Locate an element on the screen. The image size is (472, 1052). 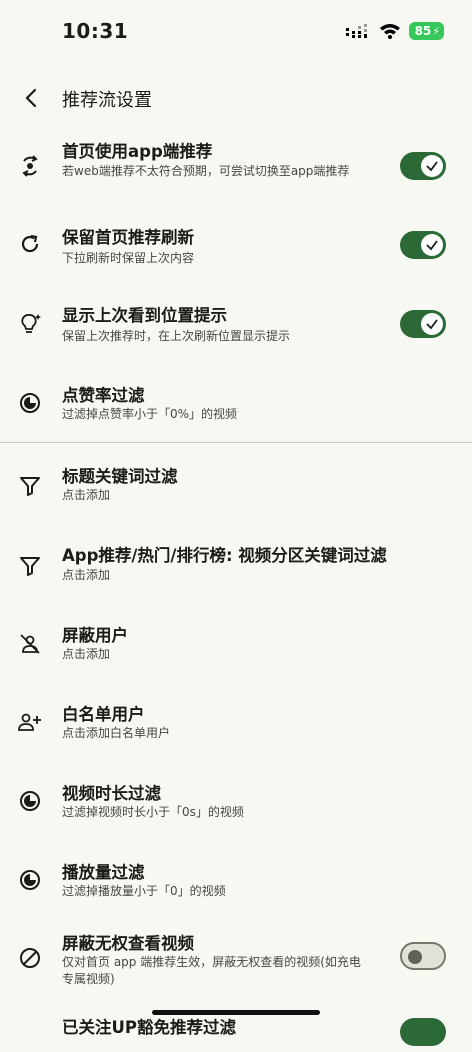
setting-title: 播放量过滤 is located at coordinates (103, 872).